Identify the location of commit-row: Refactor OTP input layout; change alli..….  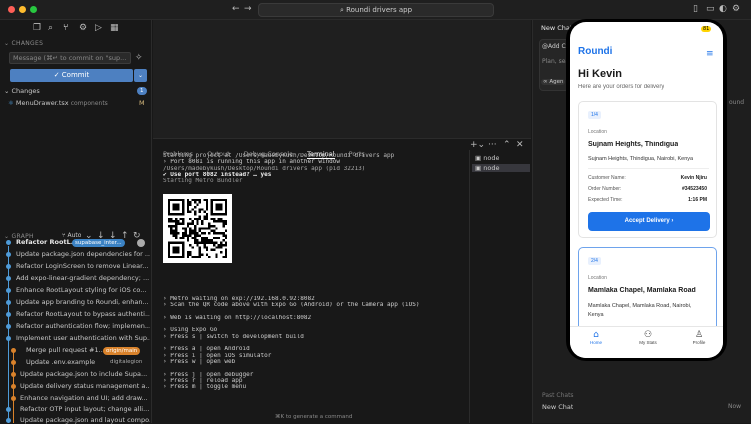
(85, 409).